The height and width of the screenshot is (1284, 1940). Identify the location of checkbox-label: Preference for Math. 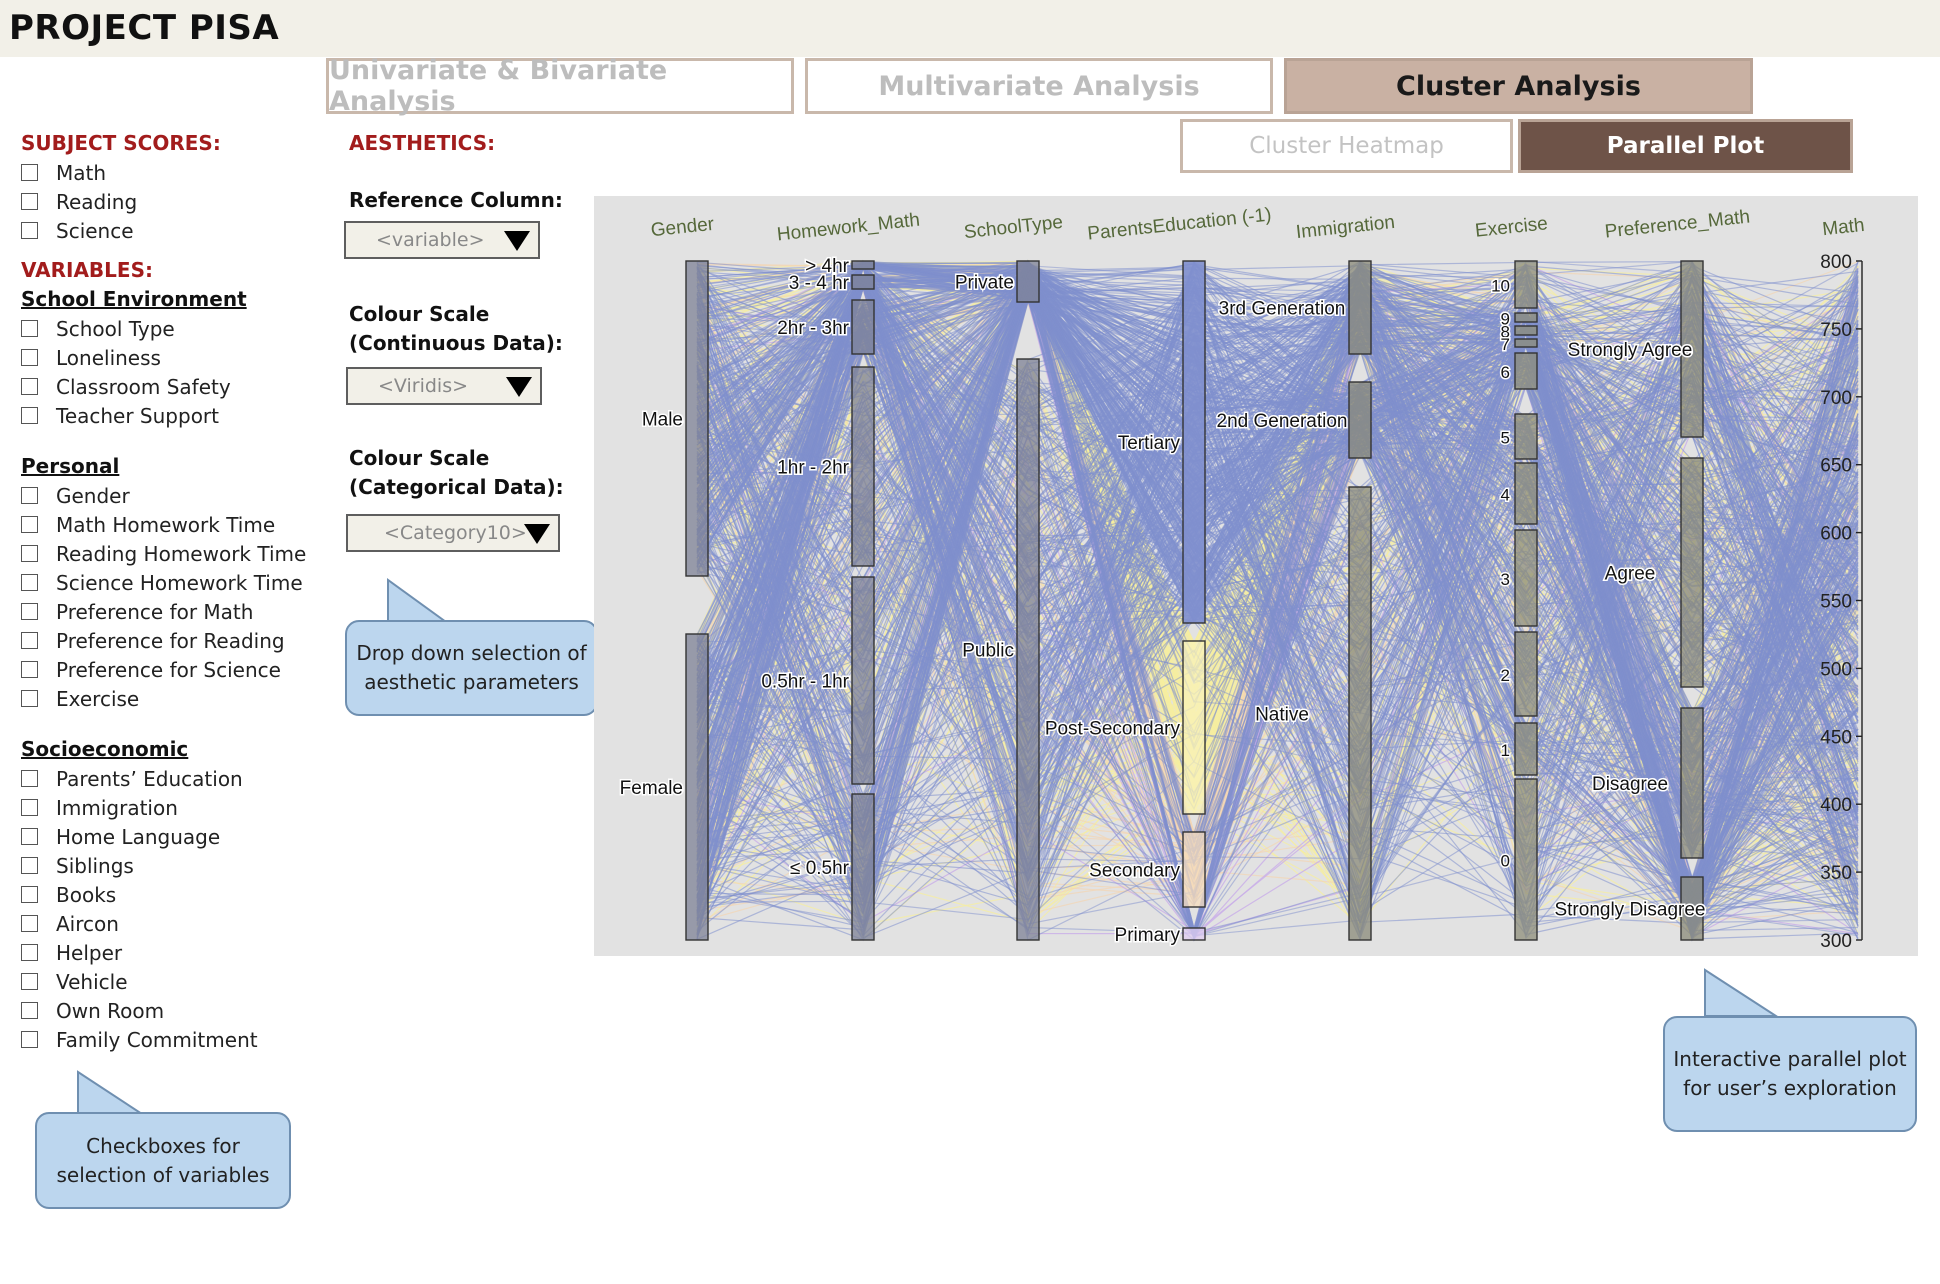
(155, 611).